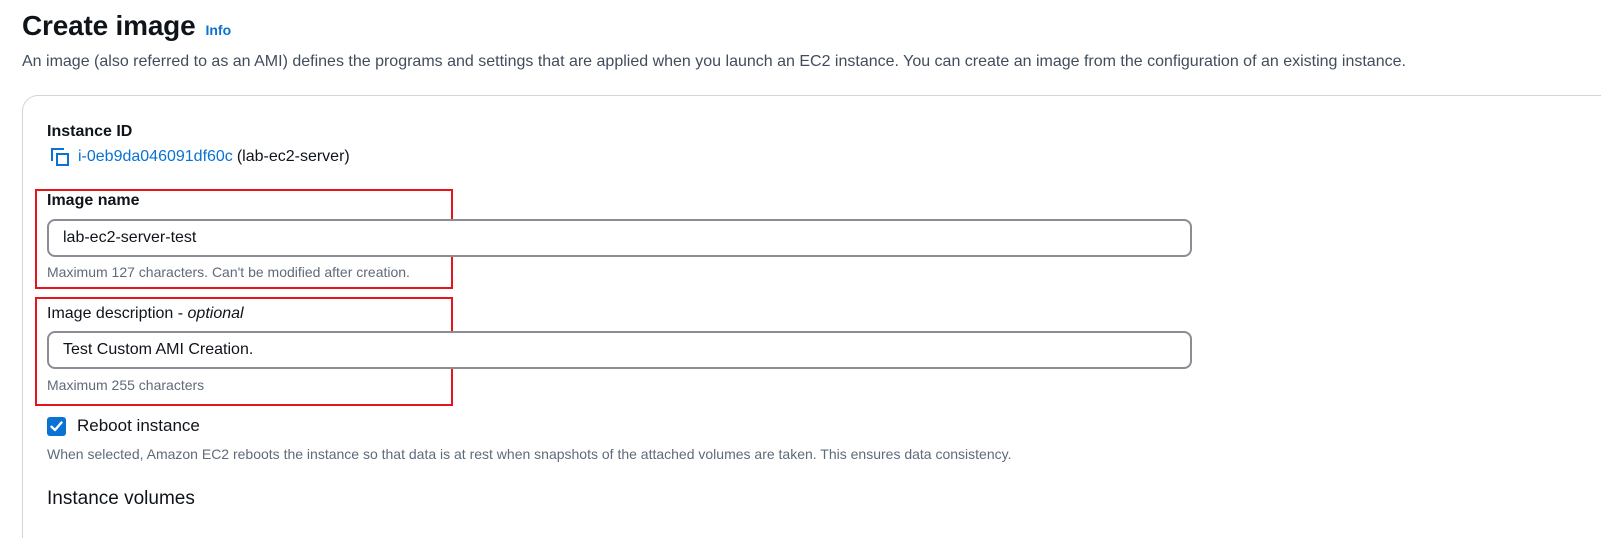  I want to click on image-description-label-text: Image description -, so click(117, 313).